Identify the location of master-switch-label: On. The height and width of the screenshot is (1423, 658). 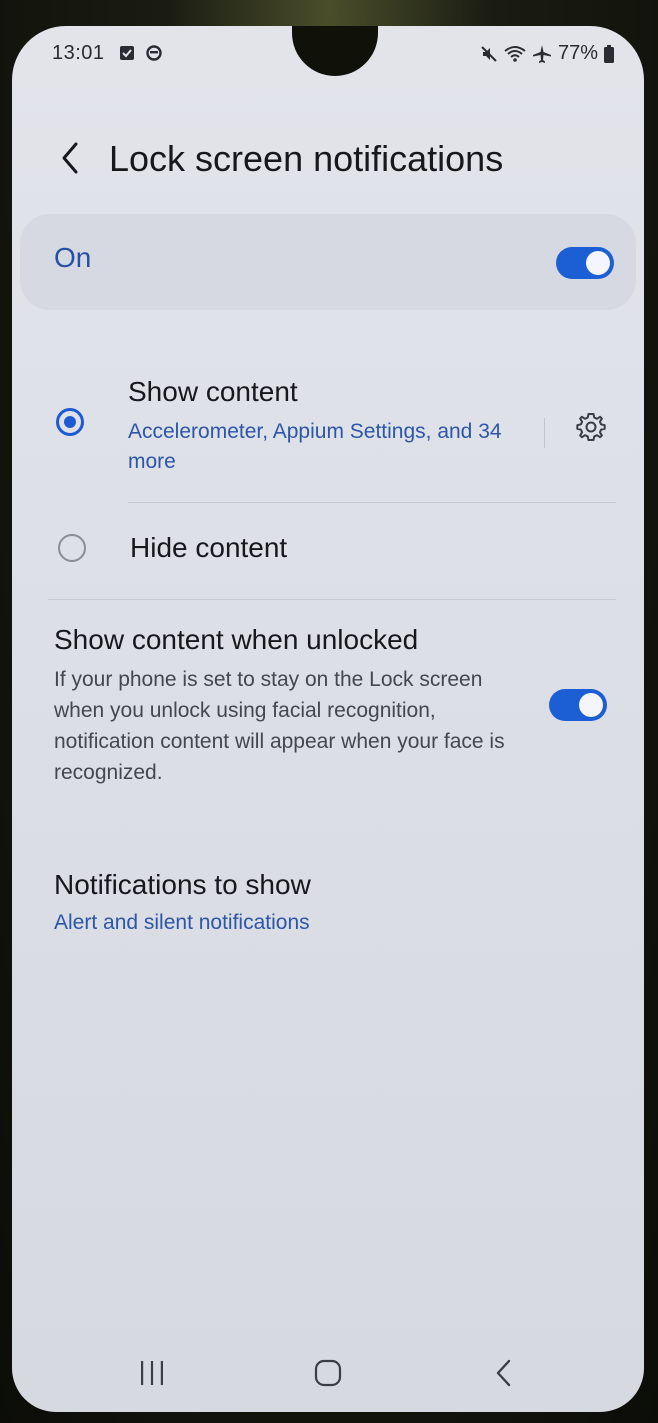
(73, 257).